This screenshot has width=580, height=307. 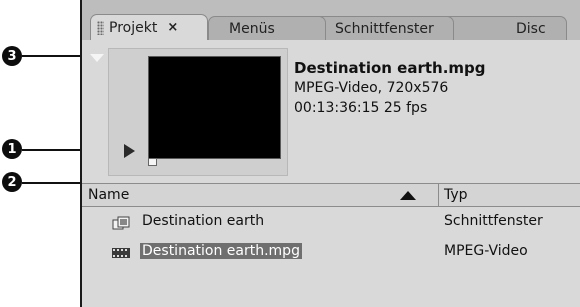 What do you see at coordinates (12, 182) in the screenshot?
I see `callout-2: 2` at bounding box center [12, 182].